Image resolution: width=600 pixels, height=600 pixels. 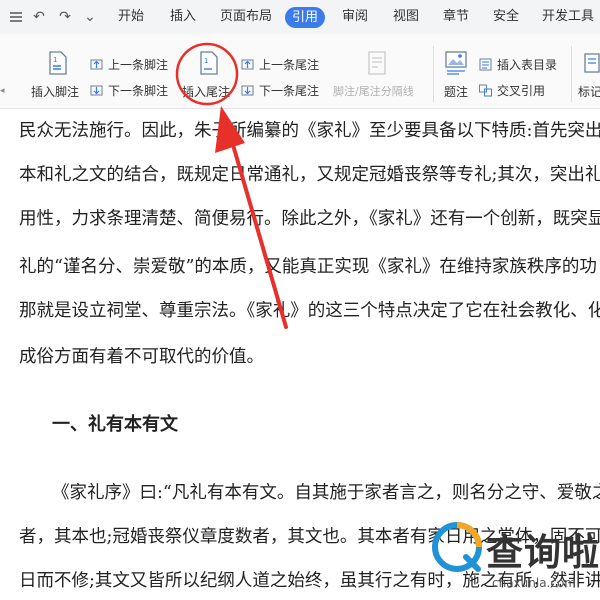 I want to click on menu-tab-bar: ↶ ↷ ⌄ 开始 插入 页面布局 引用 审阅 视图 章节 安全 开发工具, so click(x=300, y=17).